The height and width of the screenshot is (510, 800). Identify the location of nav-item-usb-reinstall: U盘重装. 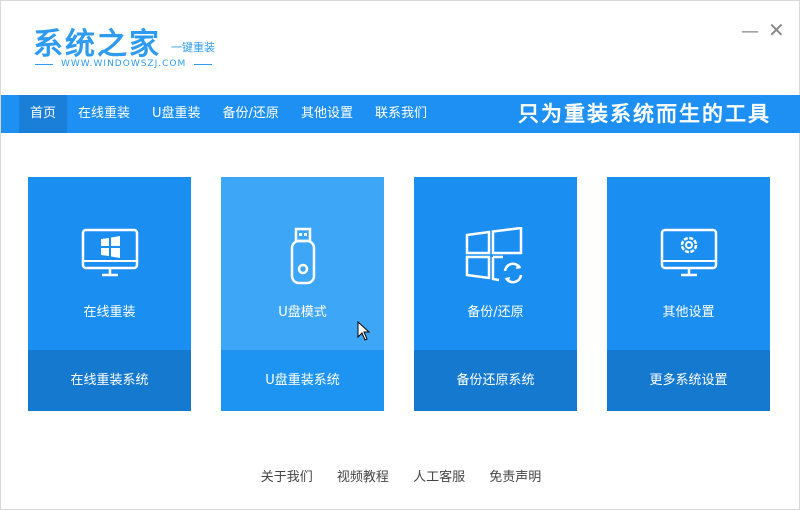
(176, 114).